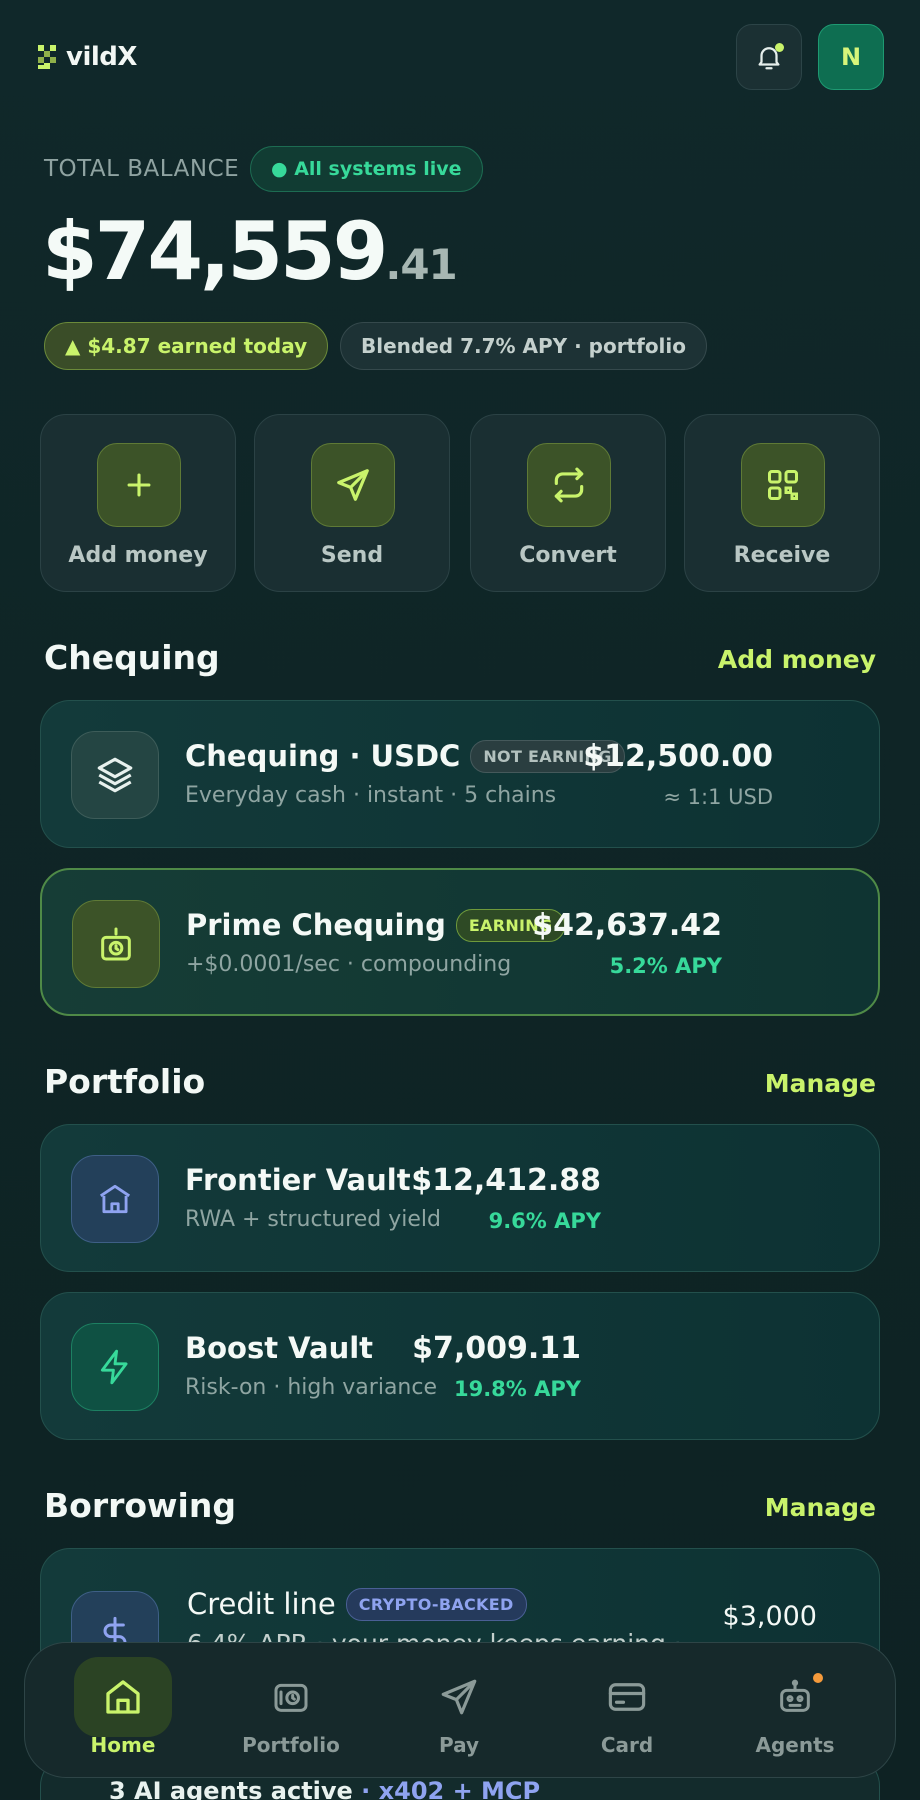  I want to click on action-label: Send, so click(352, 555).